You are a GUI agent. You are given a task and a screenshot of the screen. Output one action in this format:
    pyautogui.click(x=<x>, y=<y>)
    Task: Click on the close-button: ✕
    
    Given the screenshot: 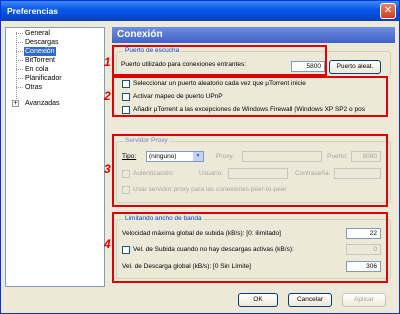 What is the action you would take?
    pyautogui.click(x=388, y=11)
    